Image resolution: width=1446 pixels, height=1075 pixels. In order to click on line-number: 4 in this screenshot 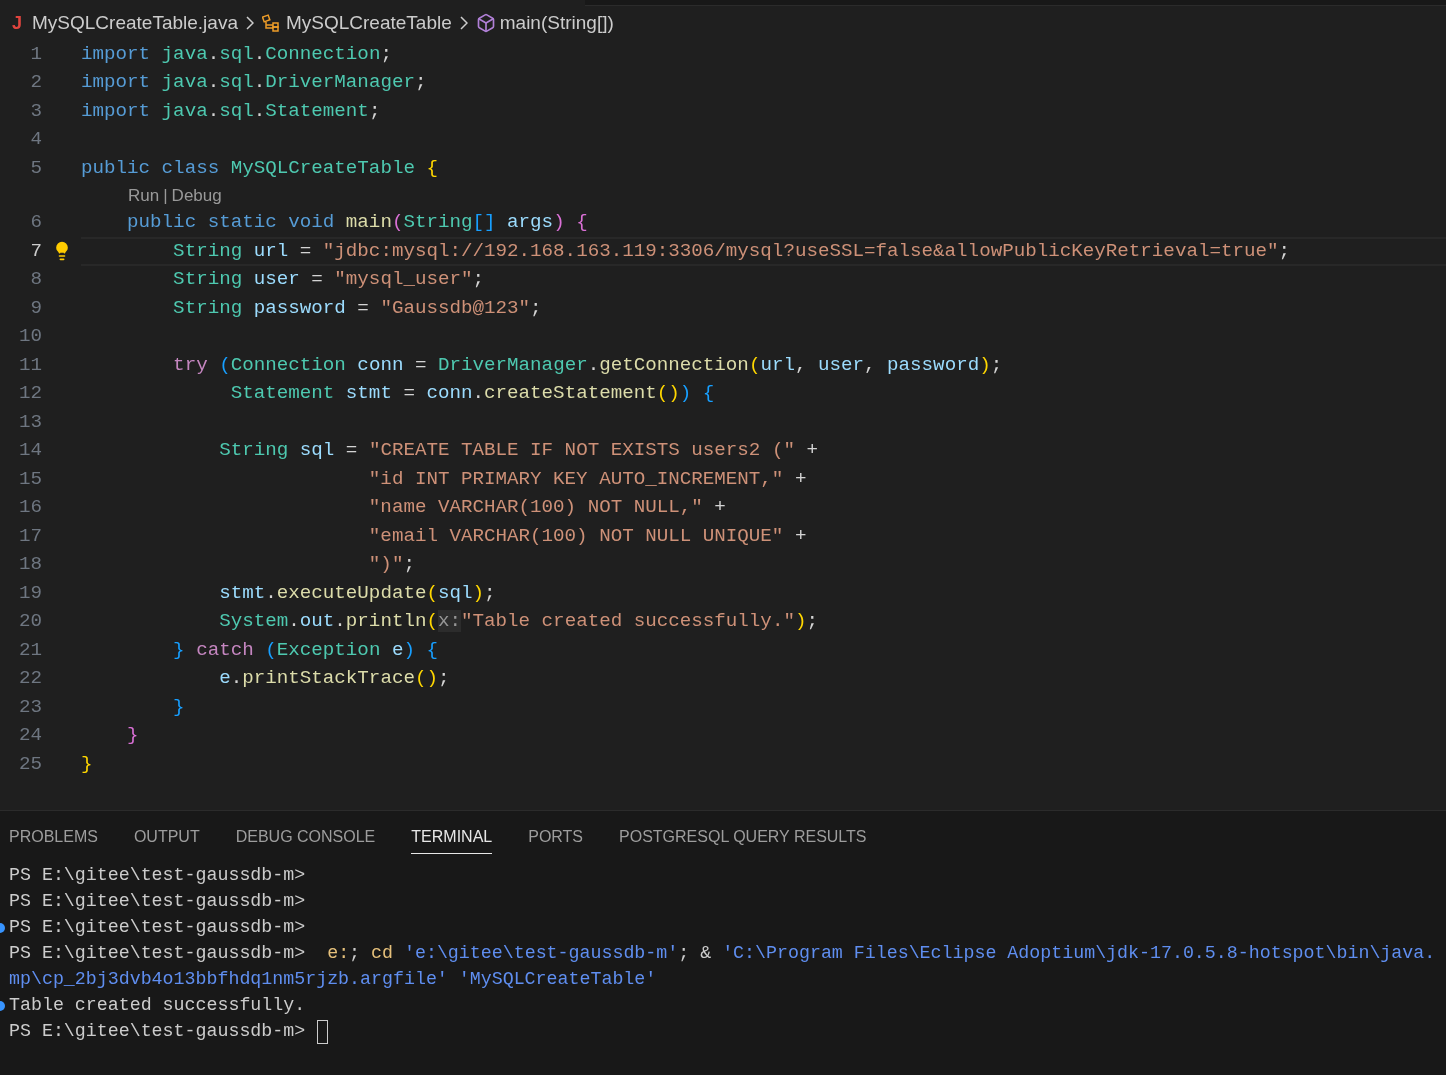, I will do `click(35, 140)`.